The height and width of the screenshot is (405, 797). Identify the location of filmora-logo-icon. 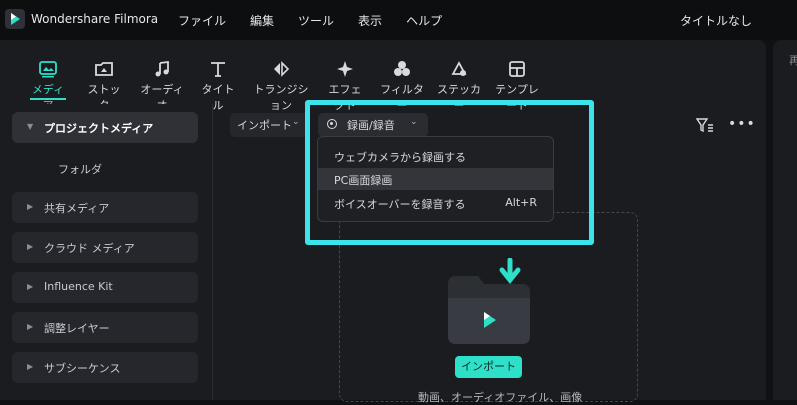
(15, 19).